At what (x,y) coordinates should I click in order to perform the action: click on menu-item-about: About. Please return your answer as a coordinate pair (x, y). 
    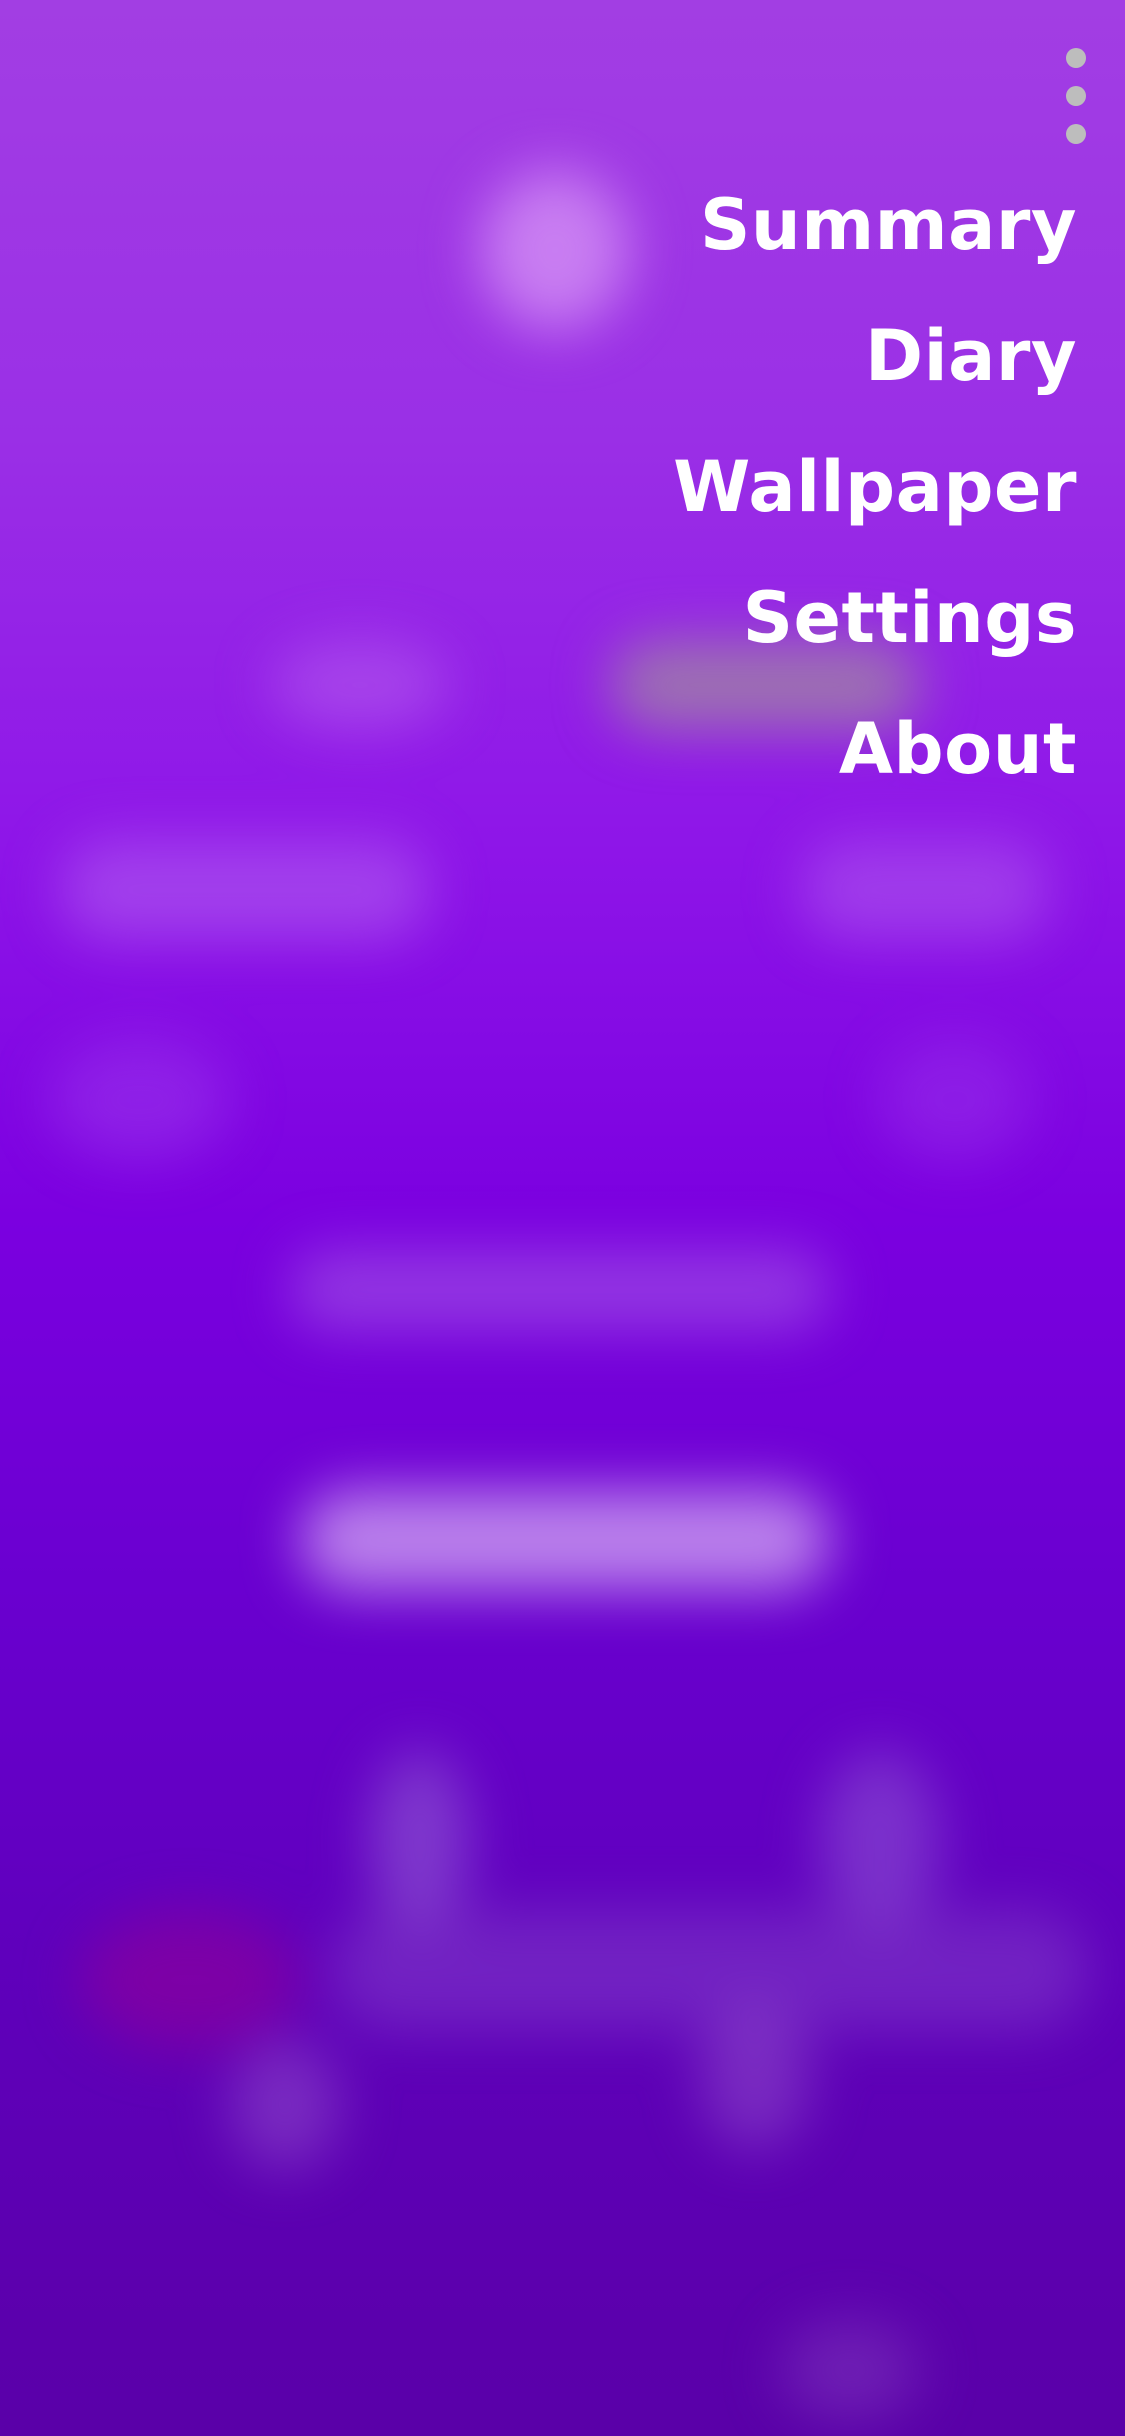
    Looking at the image, I should click on (958, 749).